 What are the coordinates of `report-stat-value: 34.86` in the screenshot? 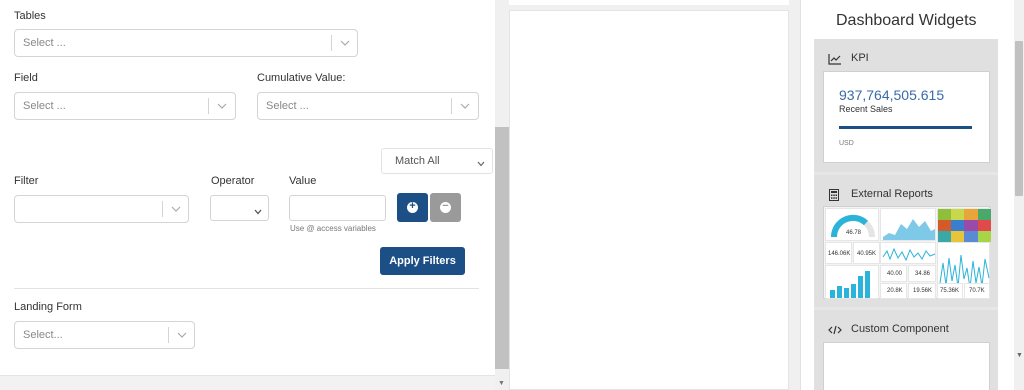 It's located at (923, 274).